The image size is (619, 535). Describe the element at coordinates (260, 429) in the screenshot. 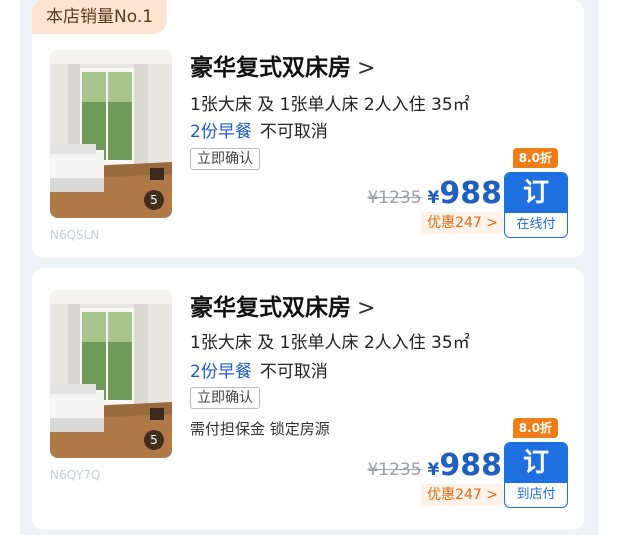

I see `deposit-note: 需付担保金 锁定房源` at that location.